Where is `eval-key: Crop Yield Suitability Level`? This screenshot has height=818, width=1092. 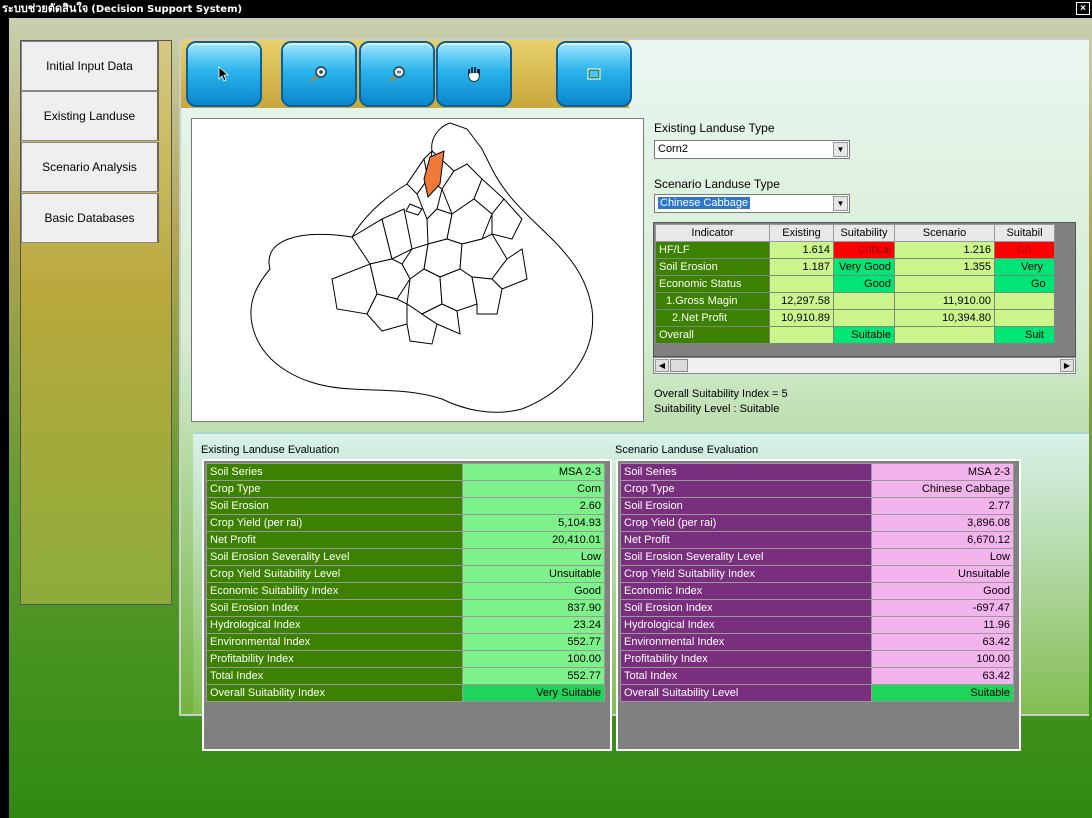 eval-key: Crop Yield Suitability Level is located at coordinates (334, 574).